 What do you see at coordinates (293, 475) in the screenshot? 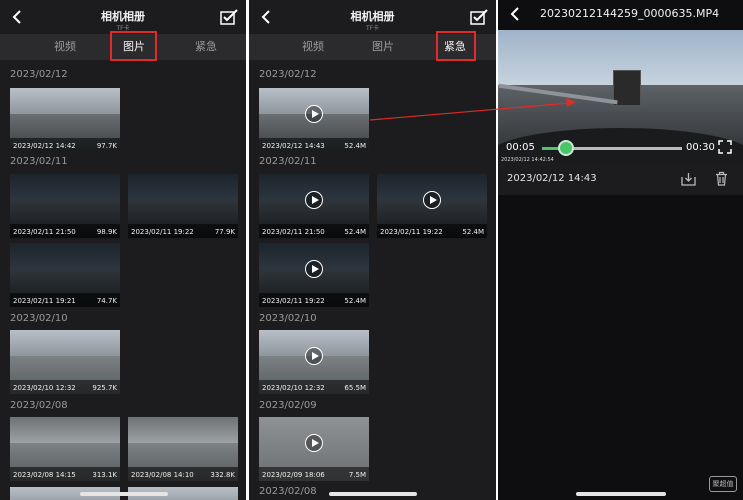
I see `thumb-time: 2023/02/09 18:06` at bounding box center [293, 475].